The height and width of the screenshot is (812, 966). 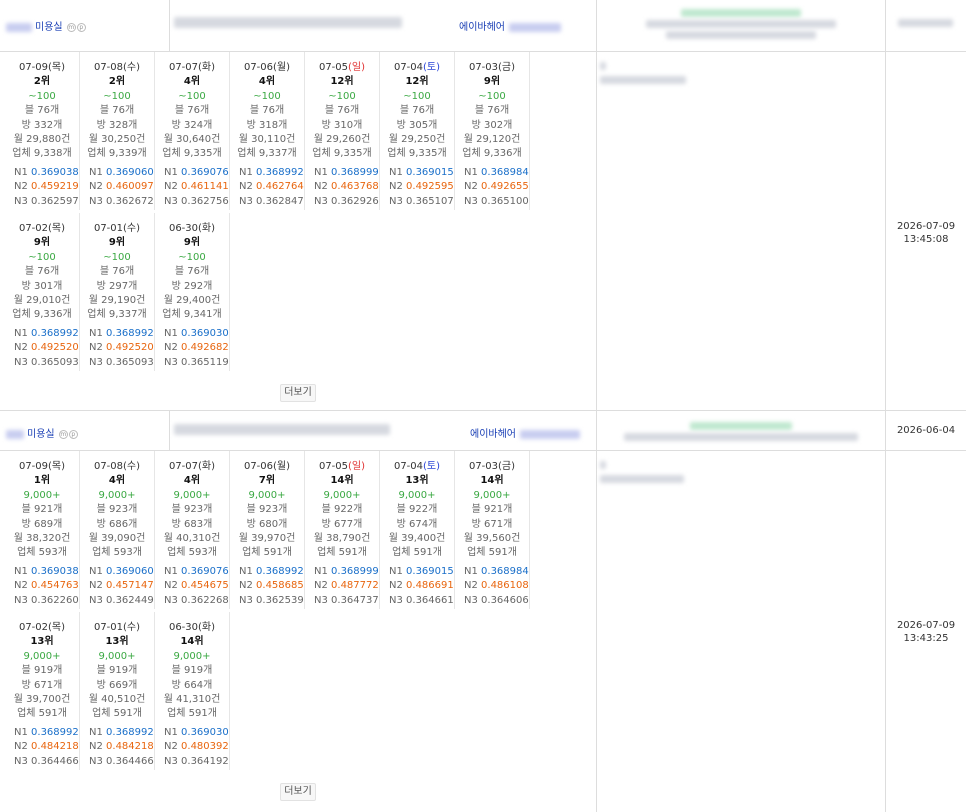 What do you see at coordinates (342, 202) in the screenshot?
I see `n3-score: N3 0.362926` at bounding box center [342, 202].